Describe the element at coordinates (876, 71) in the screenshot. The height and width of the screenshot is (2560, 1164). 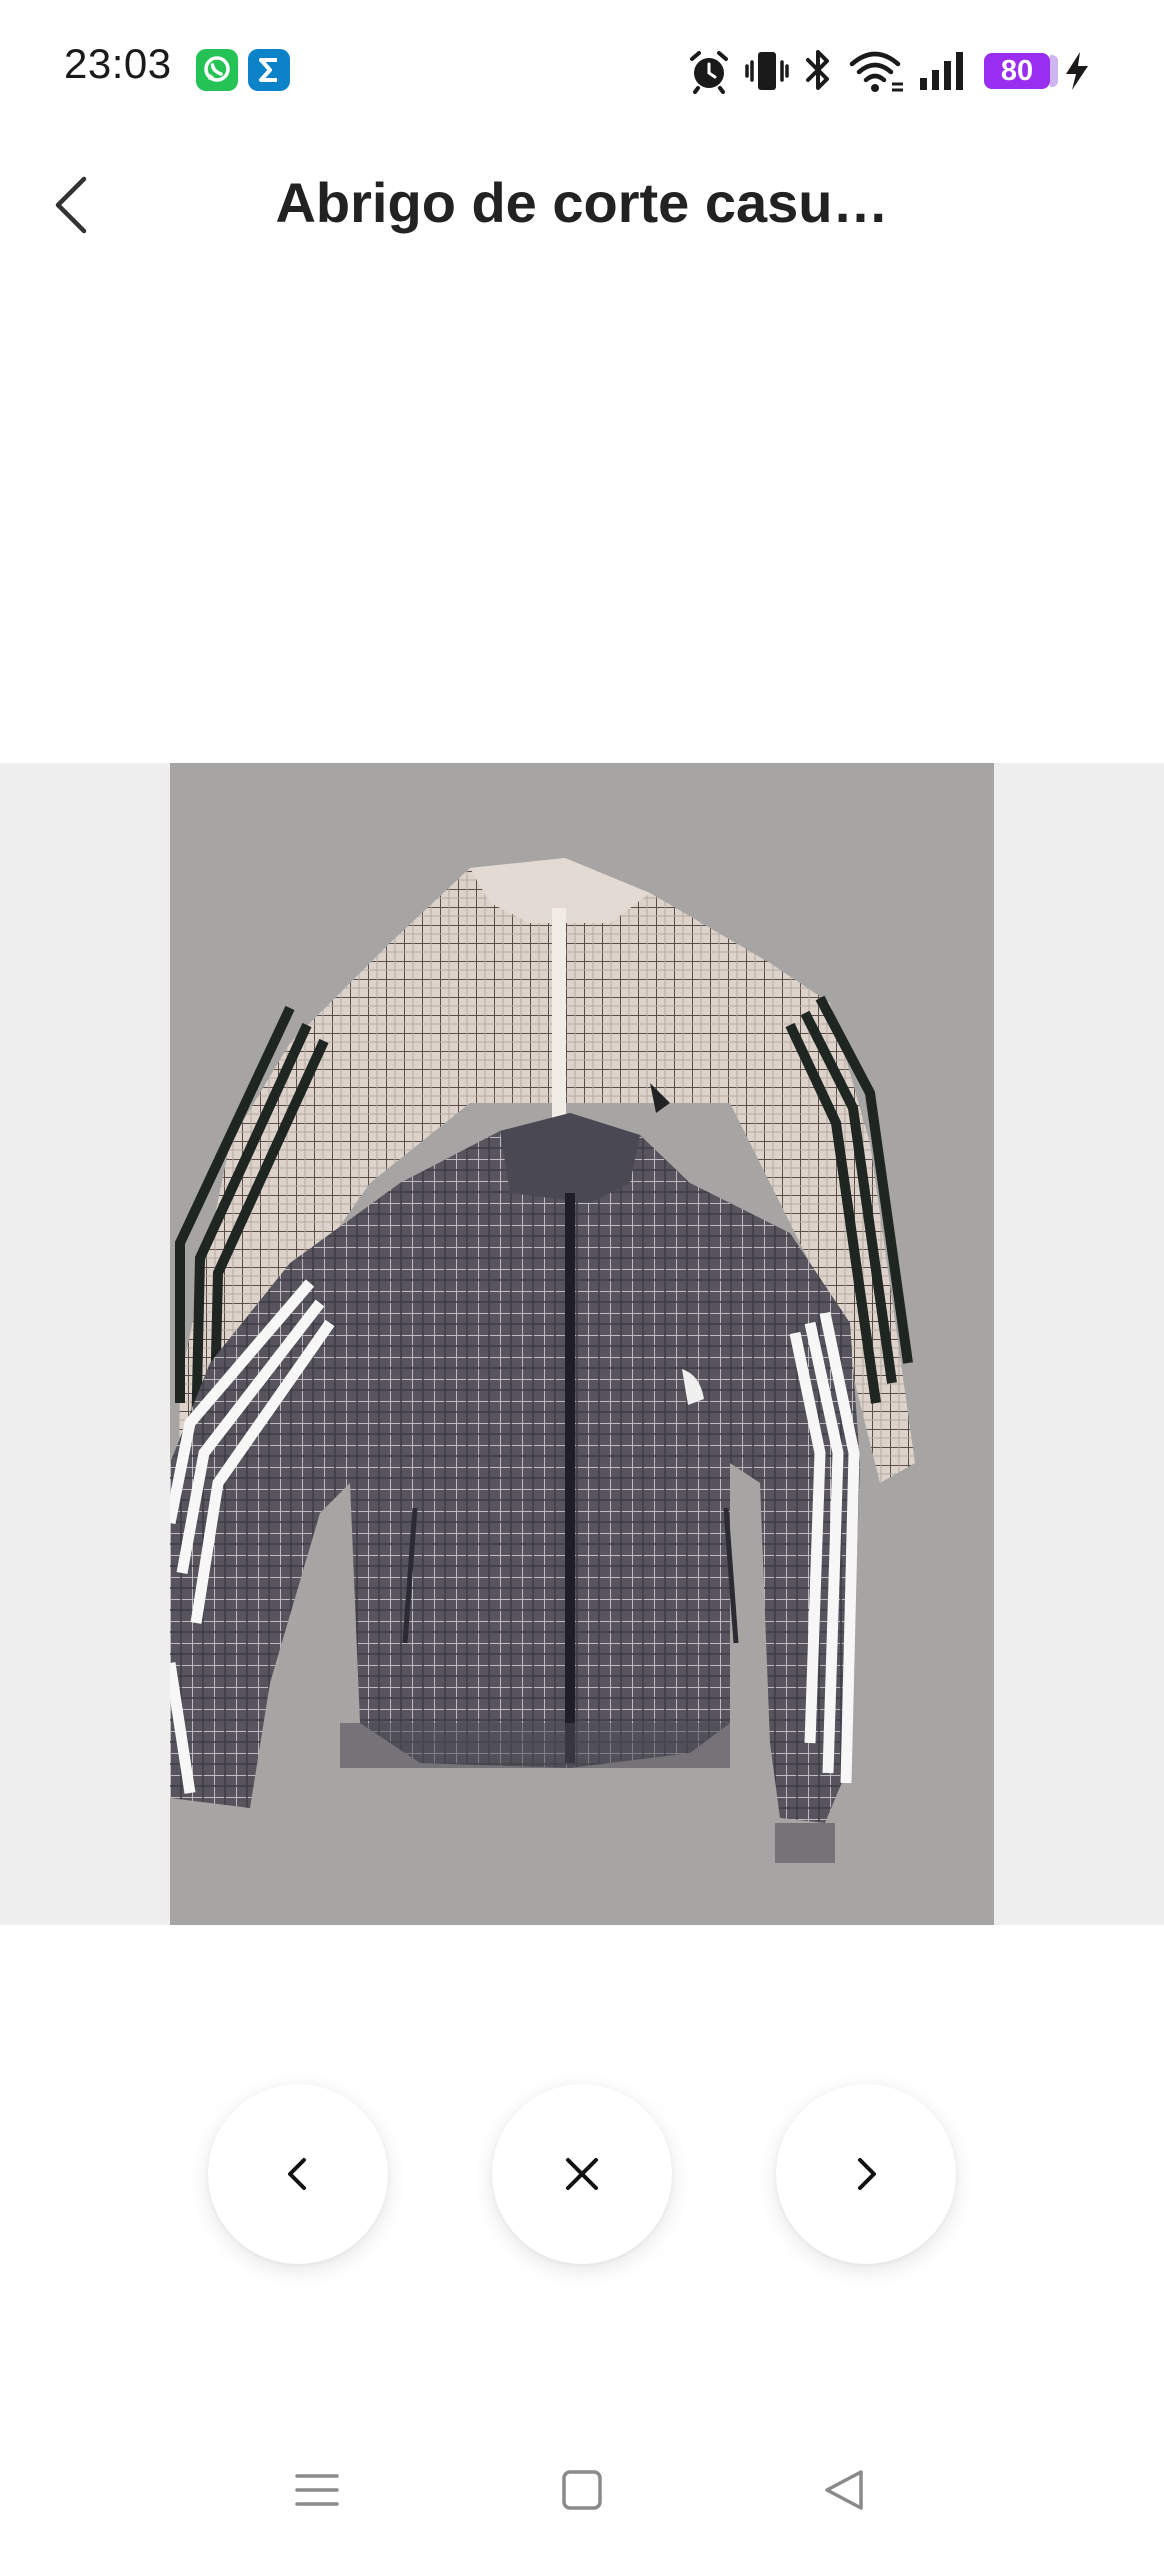
I see `wifi-icon` at that location.